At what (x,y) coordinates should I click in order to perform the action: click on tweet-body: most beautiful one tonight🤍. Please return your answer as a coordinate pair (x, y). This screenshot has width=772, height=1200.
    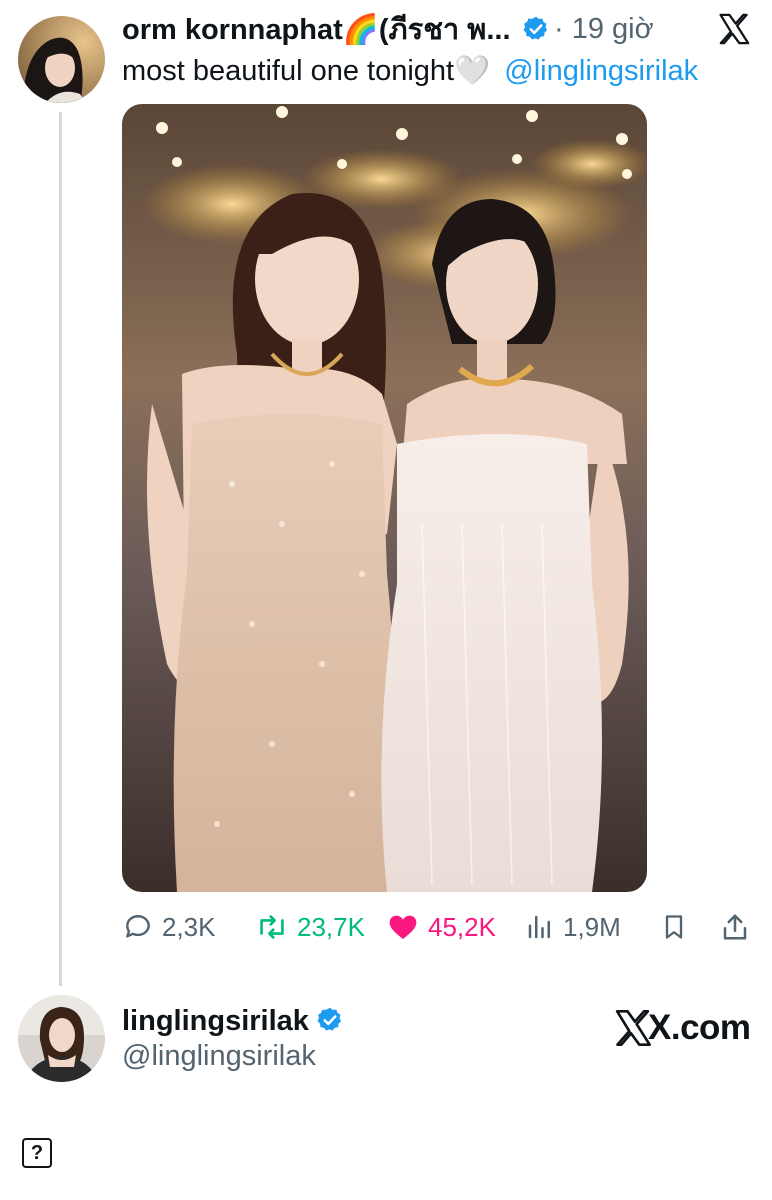
    Looking at the image, I should click on (306, 71).